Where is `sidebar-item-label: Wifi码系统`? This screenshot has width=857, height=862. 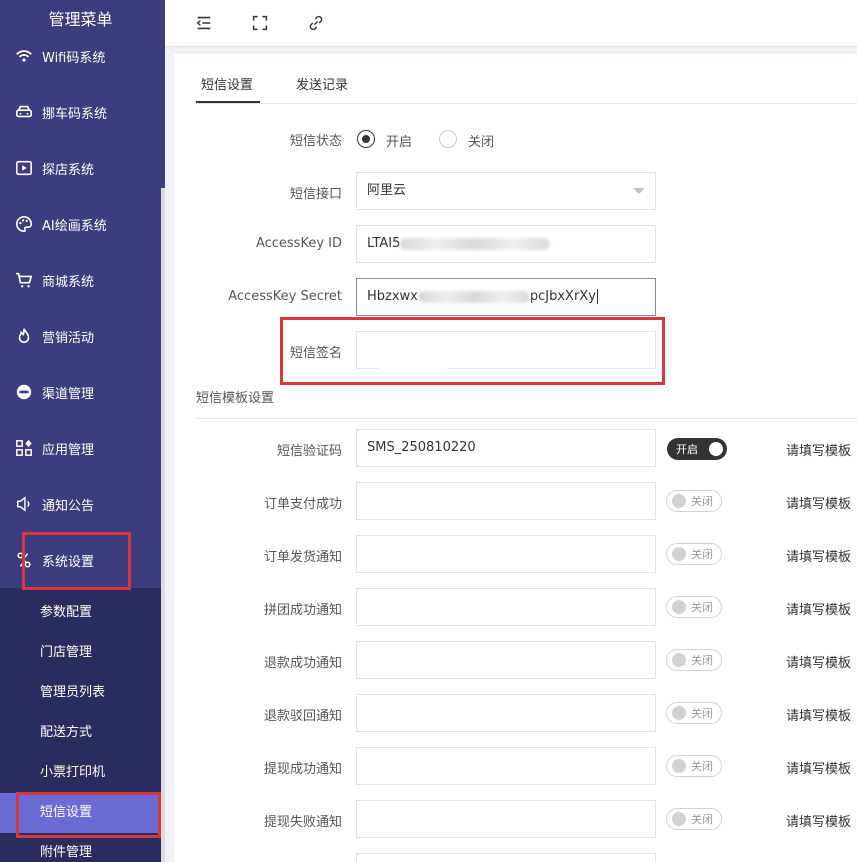
sidebar-item-label: Wifi码系统 is located at coordinates (74, 58).